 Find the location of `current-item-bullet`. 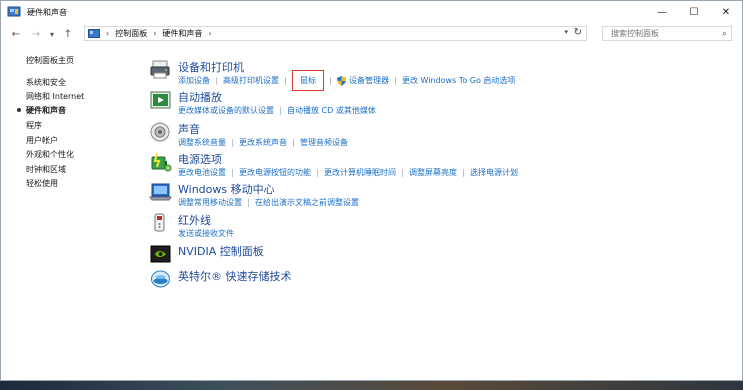

current-item-bullet is located at coordinates (19, 110).